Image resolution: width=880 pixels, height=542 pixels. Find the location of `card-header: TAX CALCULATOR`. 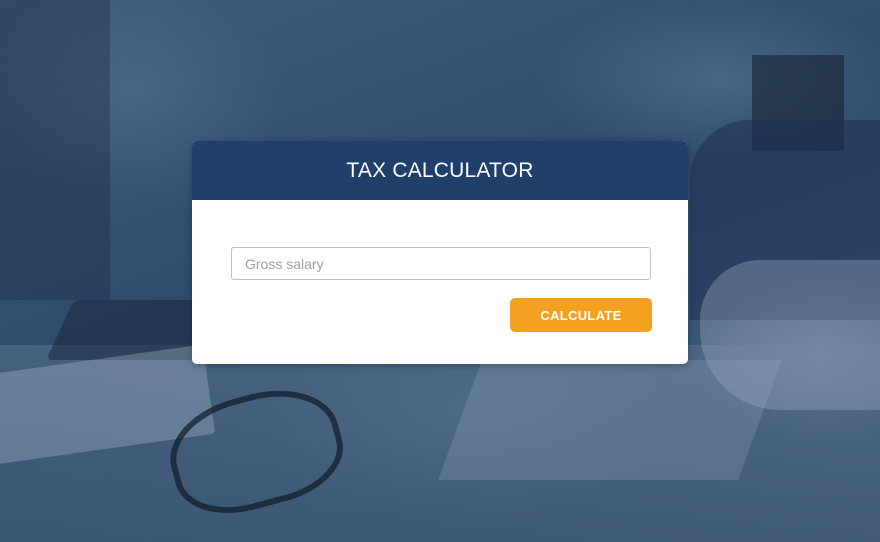

card-header: TAX CALCULATOR is located at coordinates (440, 170).